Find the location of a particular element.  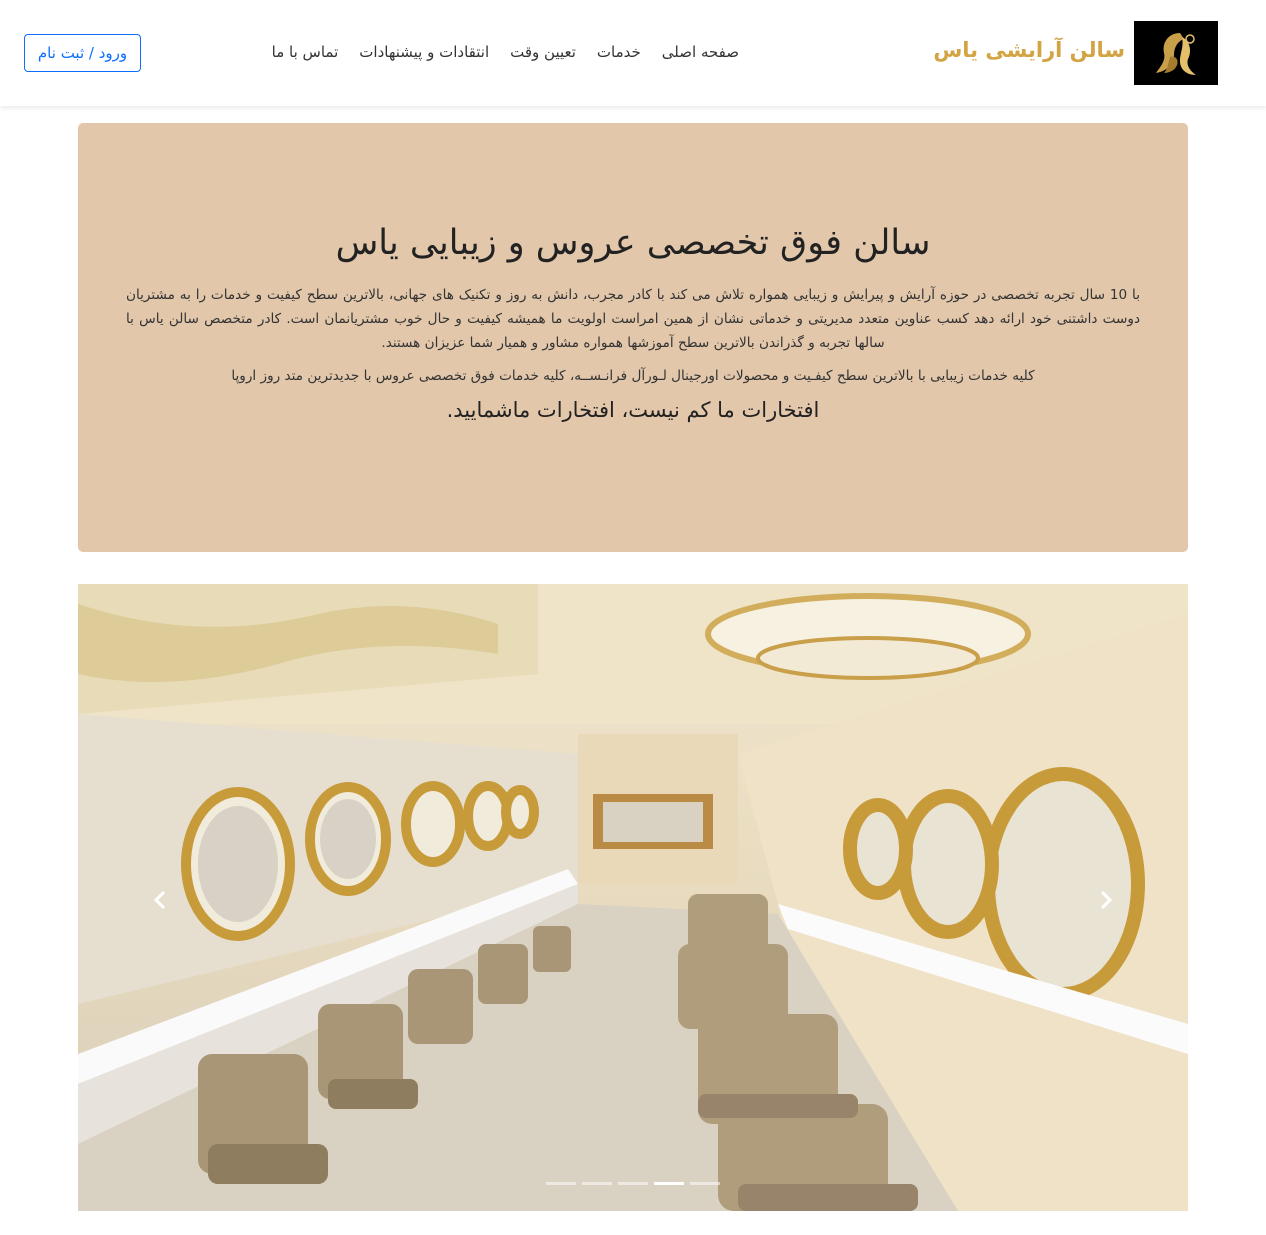

woman-silhouette-logo-icon is located at coordinates (1176, 53).